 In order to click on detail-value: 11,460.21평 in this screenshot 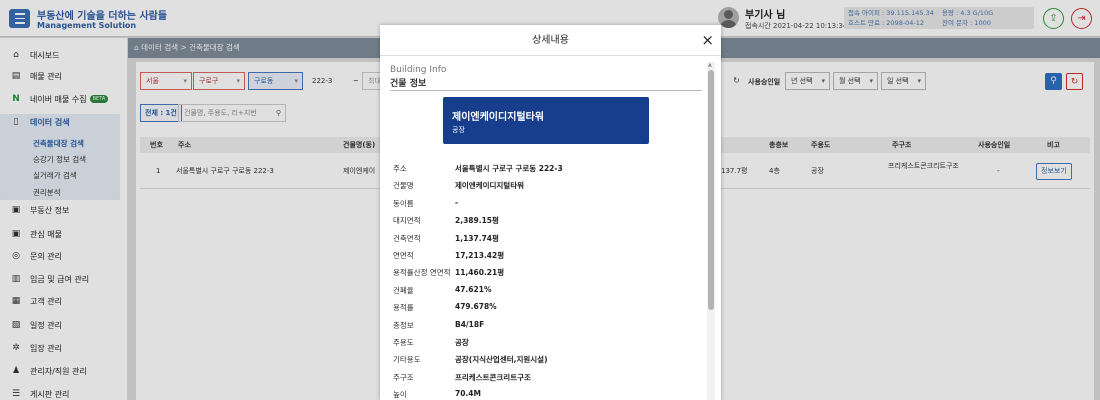, I will do `click(480, 273)`.